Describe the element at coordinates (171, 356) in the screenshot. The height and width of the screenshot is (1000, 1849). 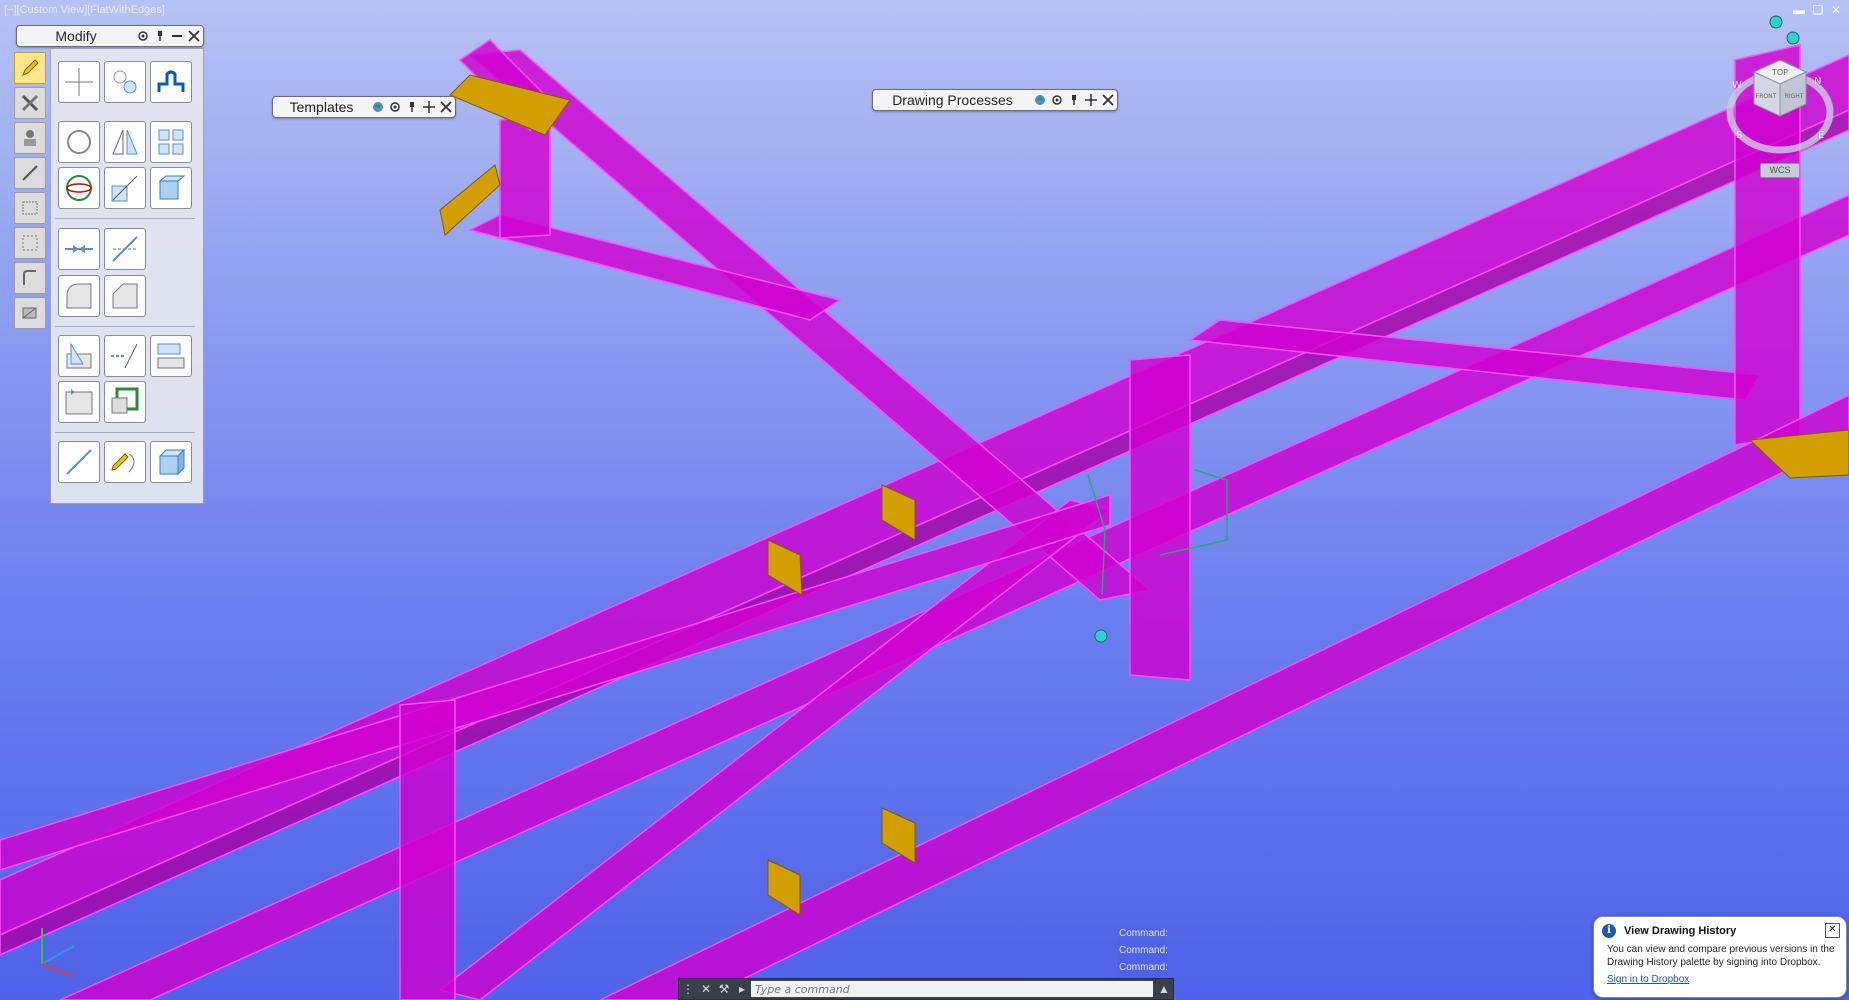
I see `align-icon` at that location.